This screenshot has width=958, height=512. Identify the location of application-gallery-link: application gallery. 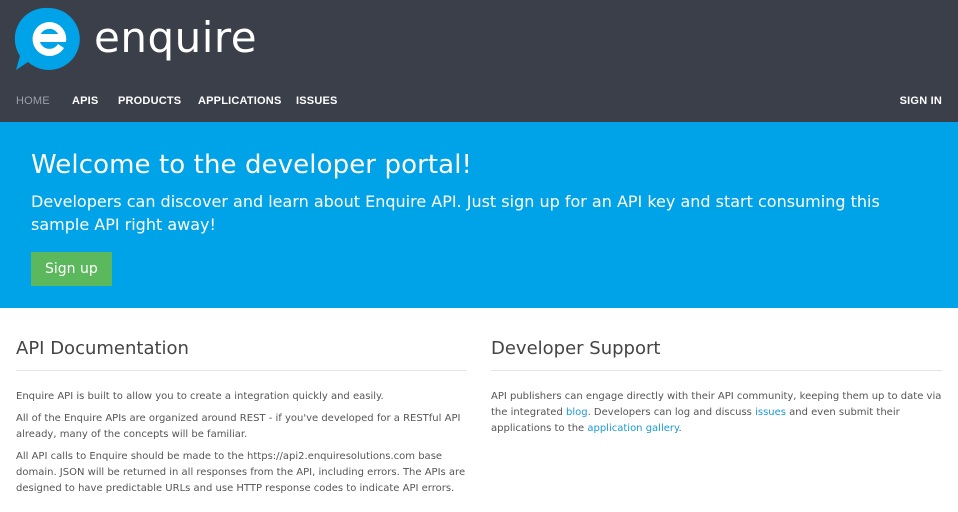
(632, 428).